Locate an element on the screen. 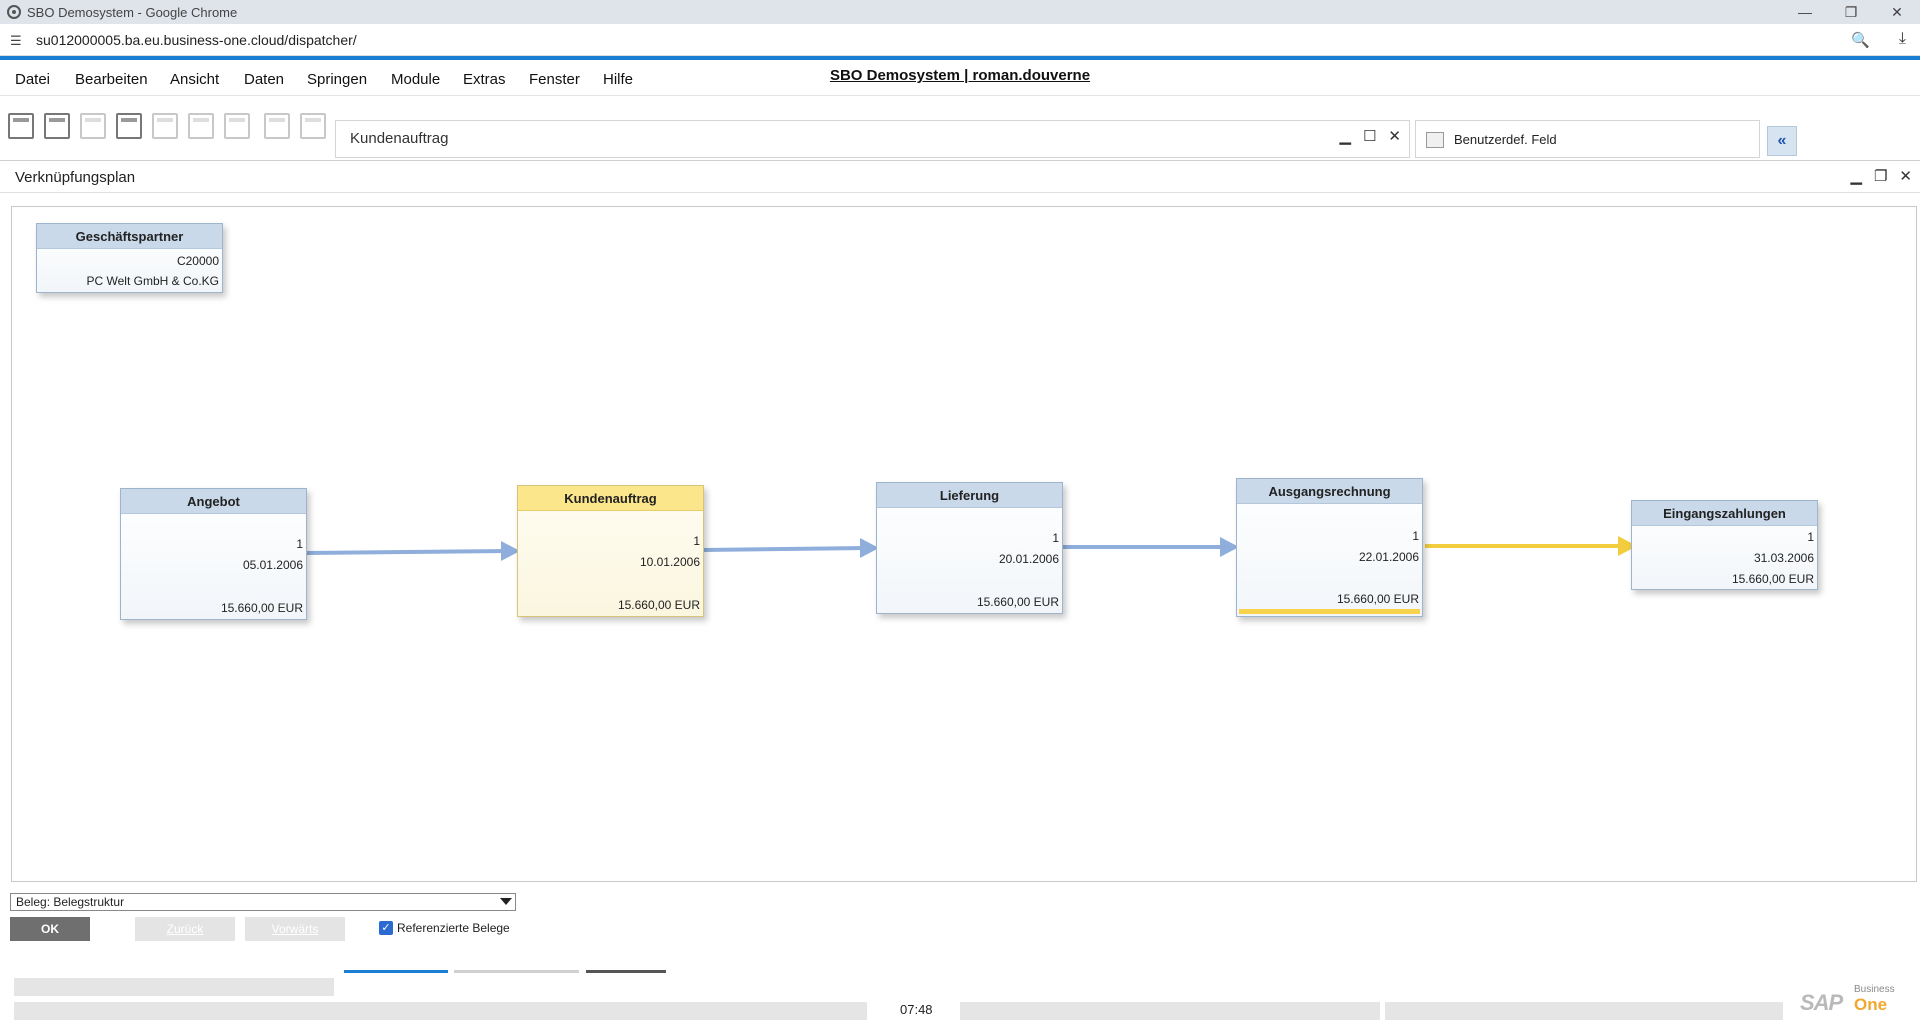 The height and width of the screenshot is (1032, 1920). doc-date: 05.01.2006 is located at coordinates (272, 565).